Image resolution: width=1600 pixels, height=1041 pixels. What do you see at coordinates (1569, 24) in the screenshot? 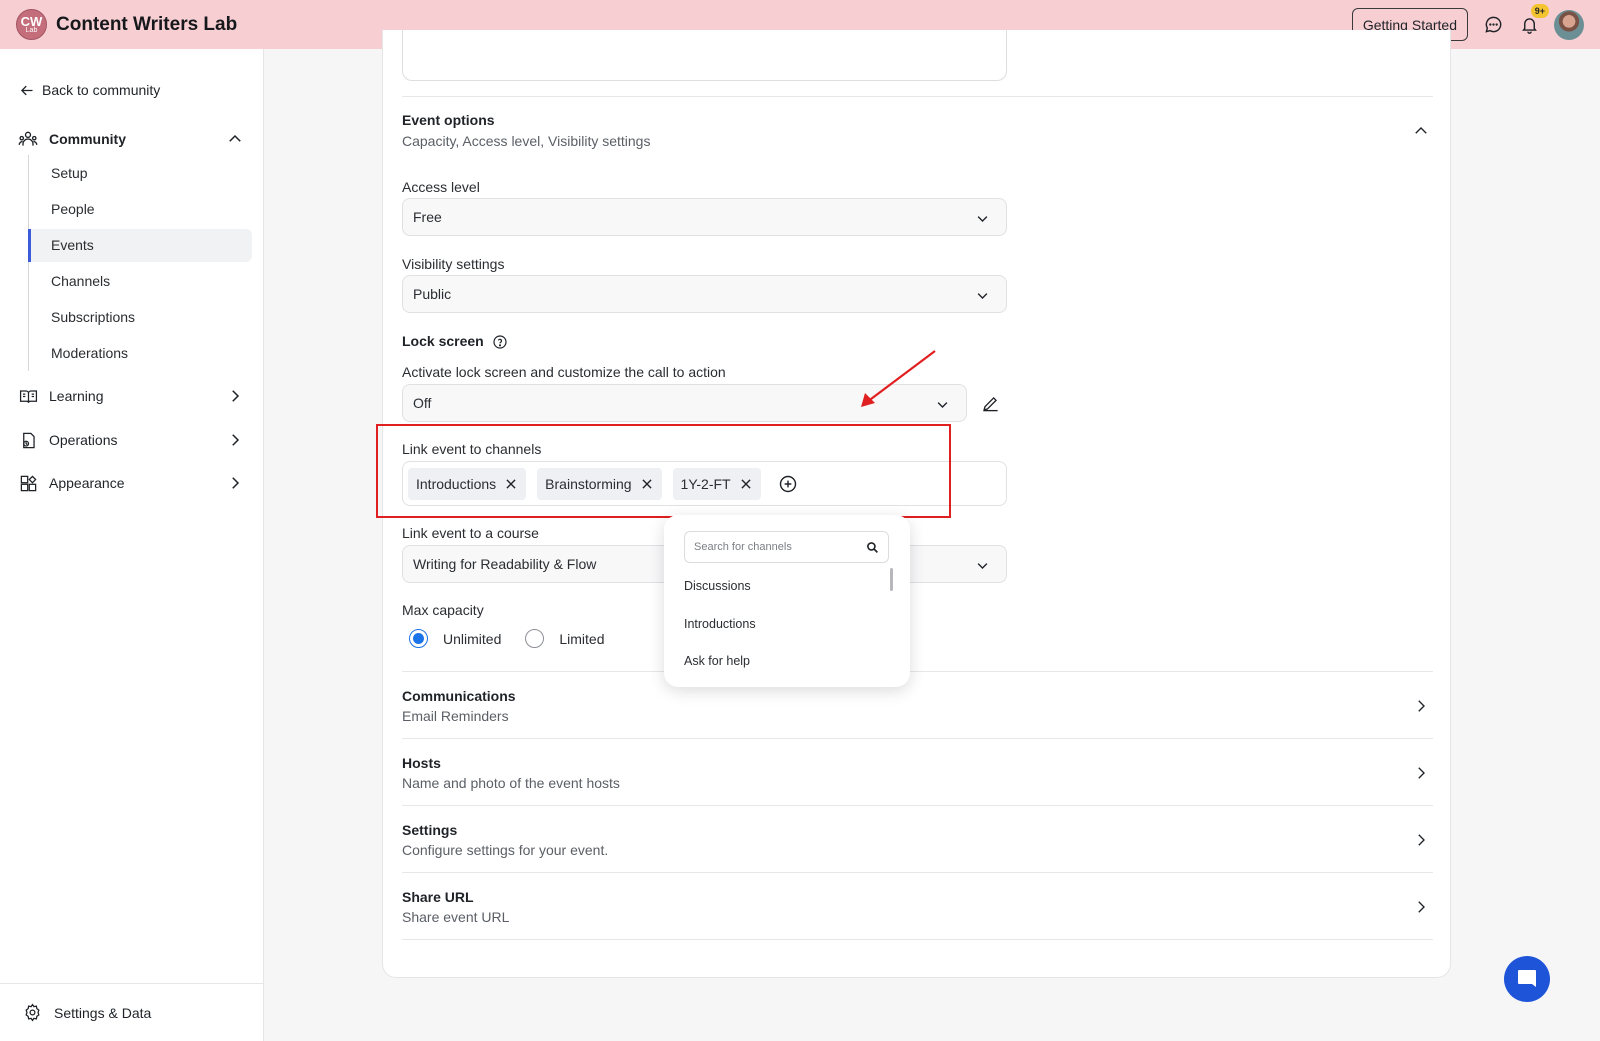
I see `user-avatar` at bounding box center [1569, 24].